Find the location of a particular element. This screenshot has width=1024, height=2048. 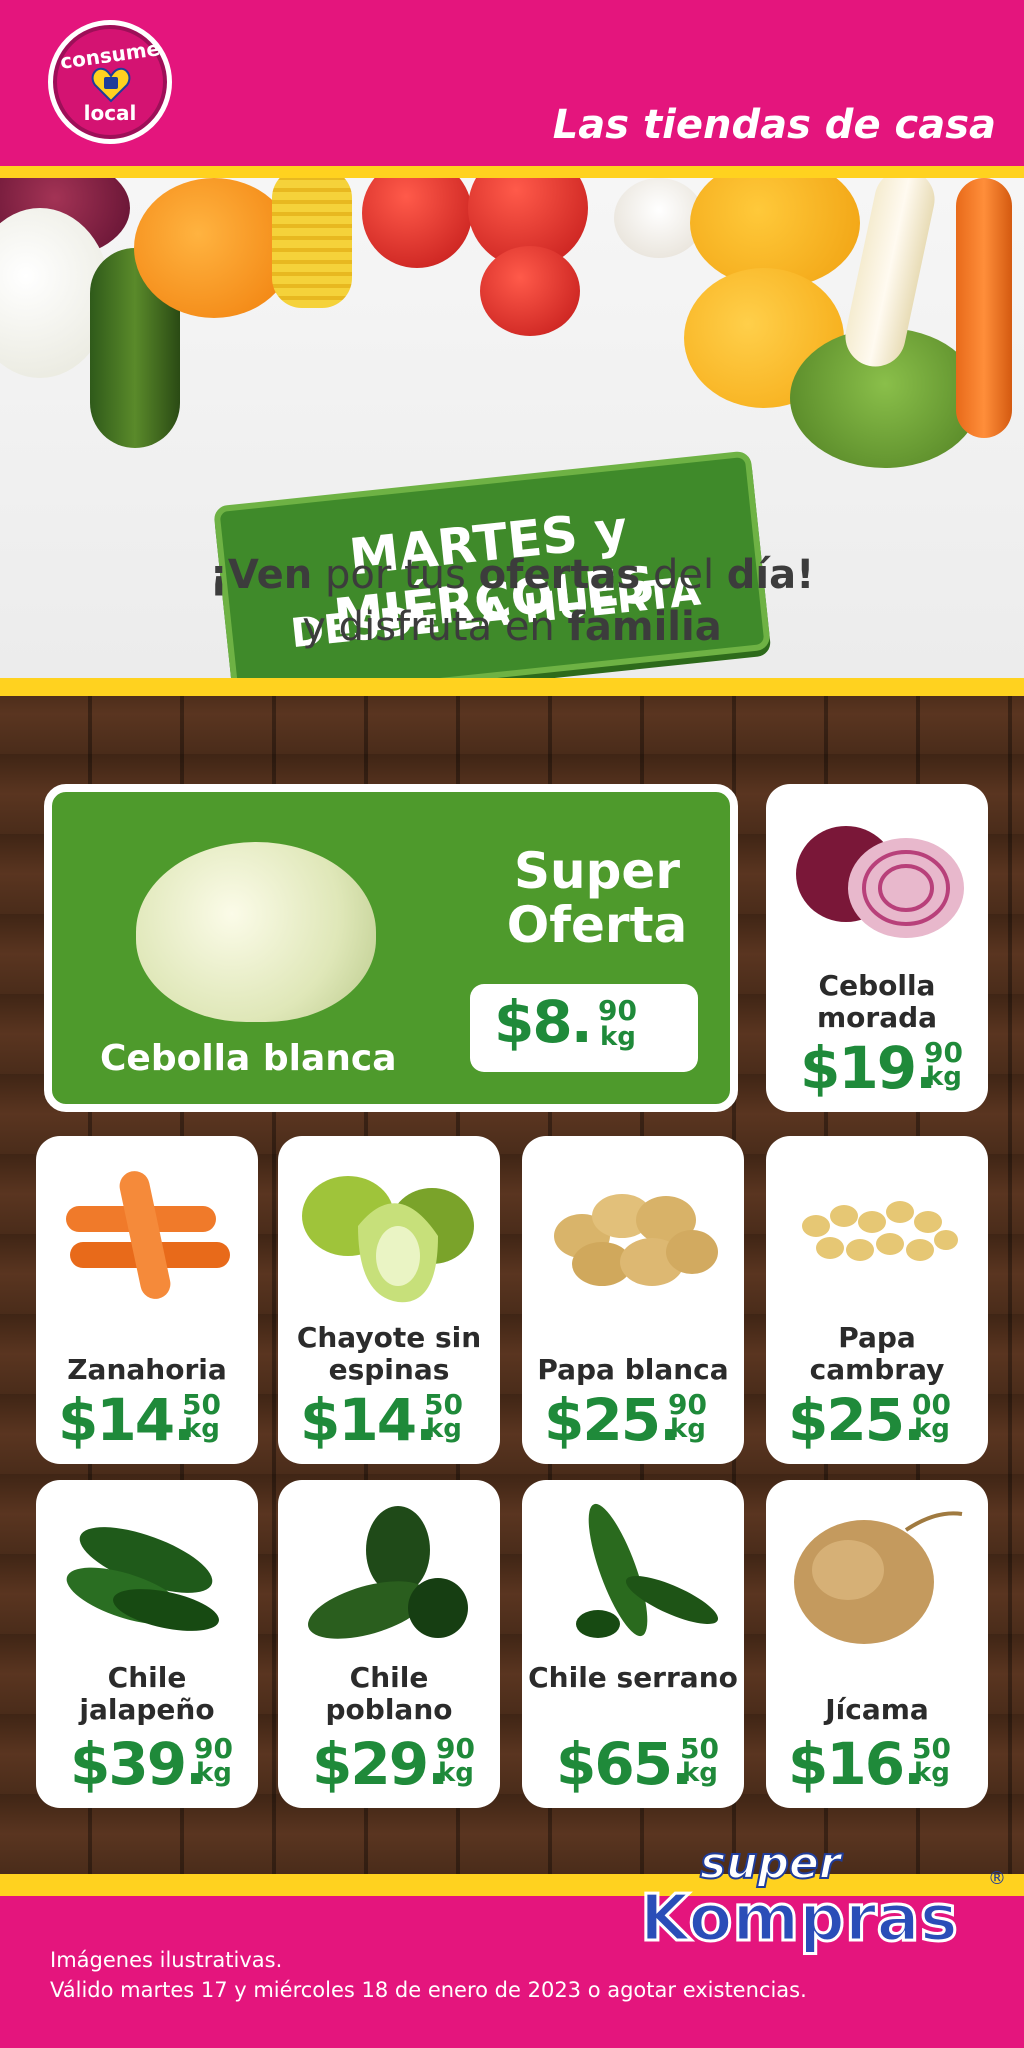

sub-text-1c: por tus is located at coordinates (395, 575).